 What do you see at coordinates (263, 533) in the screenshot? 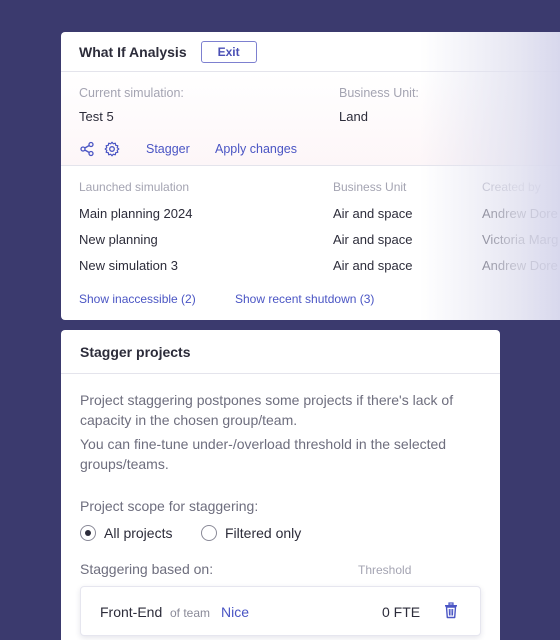
I see `radio-filtered-only-label: Filtered only` at bounding box center [263, 533].